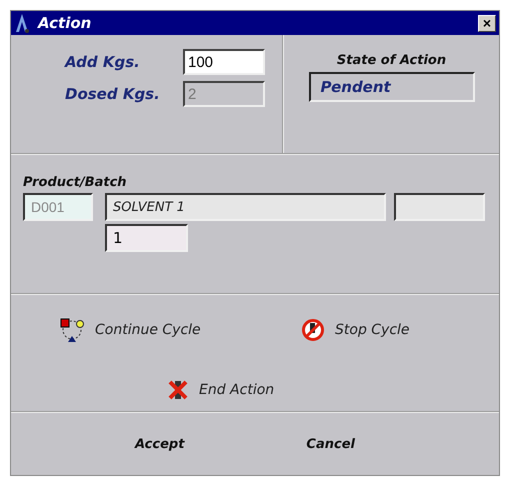 The width and height of the screenshot is (506, 482). Describe the element at coordinates (313, 330) in the screenshot. I see `stop-icon` at that location.